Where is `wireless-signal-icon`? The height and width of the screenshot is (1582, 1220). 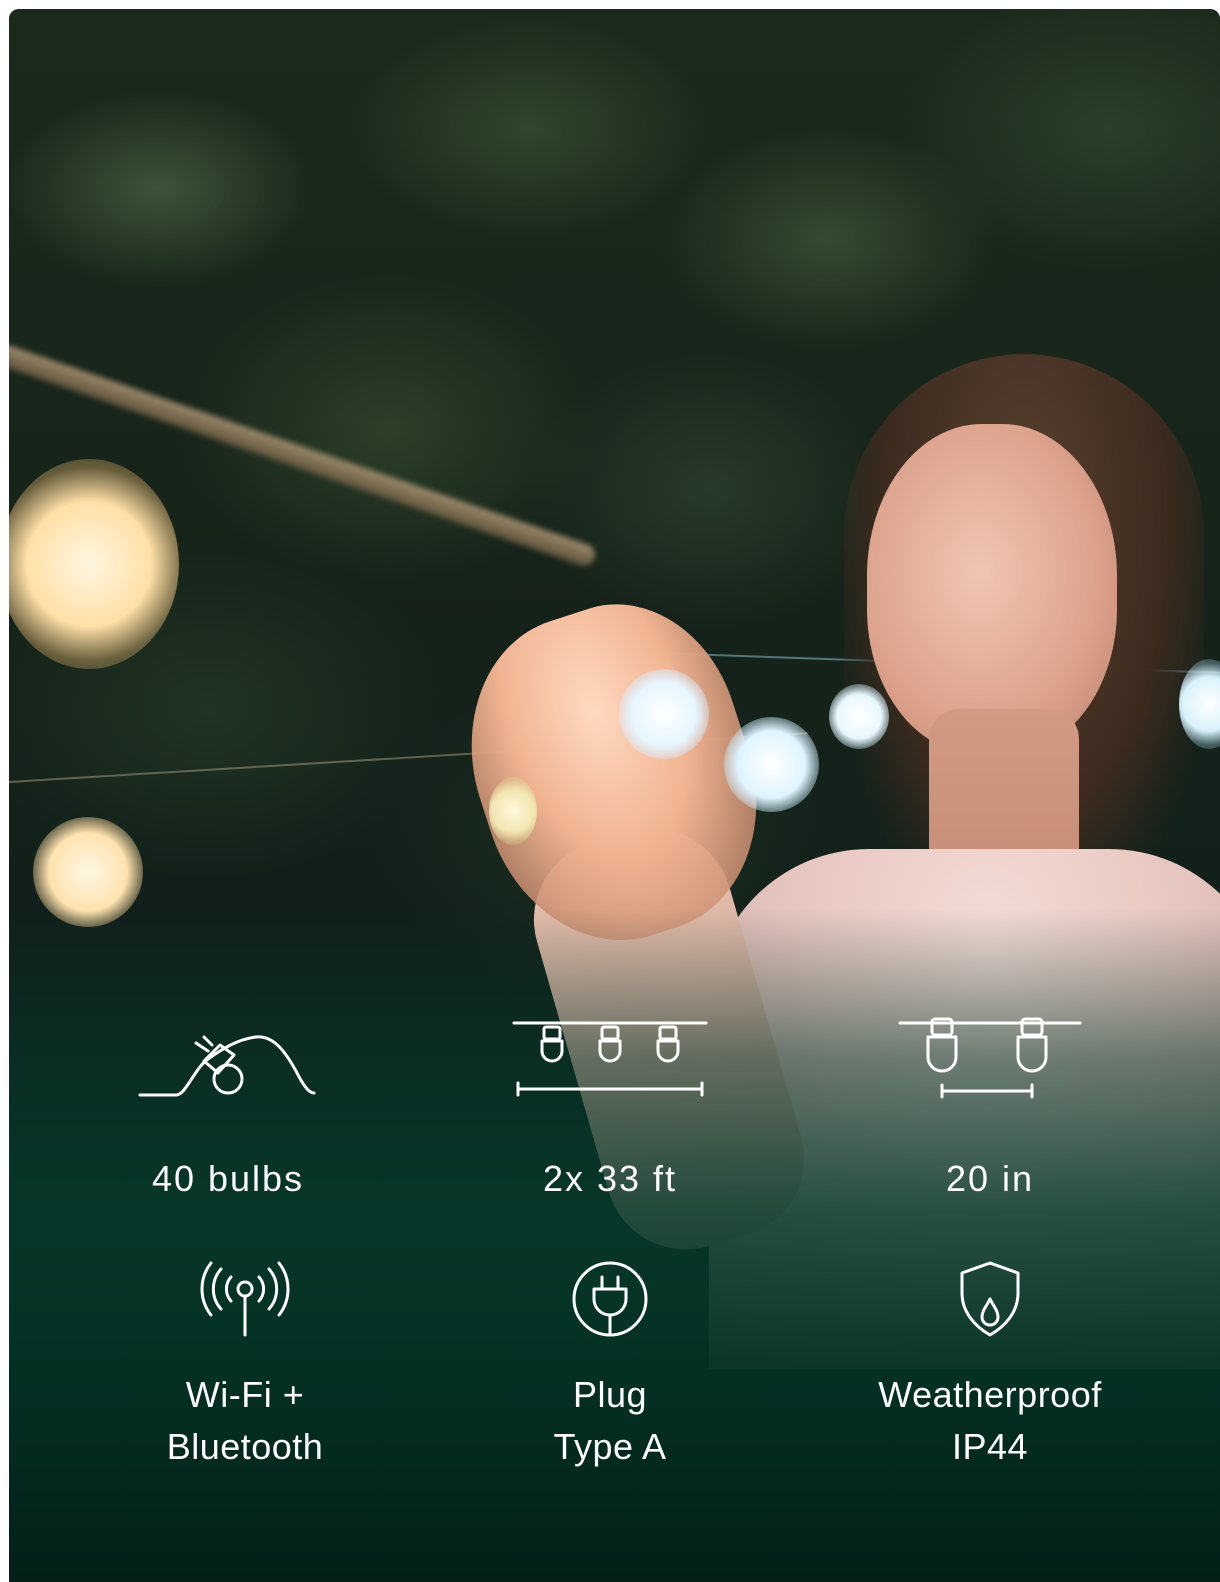
wireless-signal-icon is located at coordinates (245, 1299).